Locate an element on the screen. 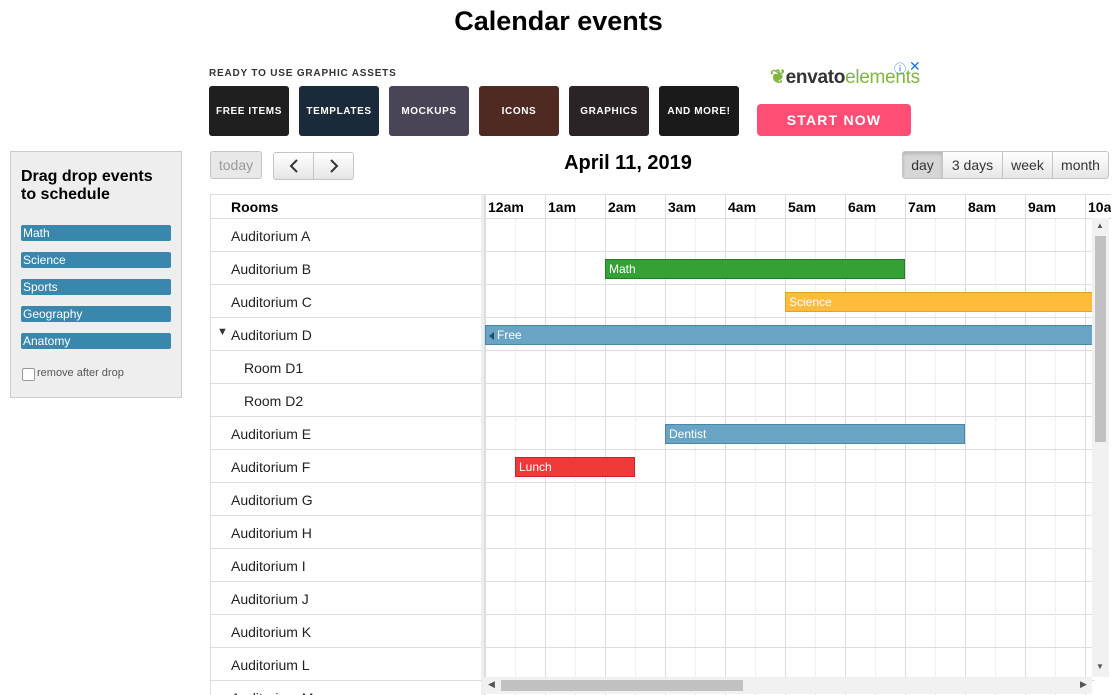  horizontal-scroll-thumb is located at coordinates (622, 685).